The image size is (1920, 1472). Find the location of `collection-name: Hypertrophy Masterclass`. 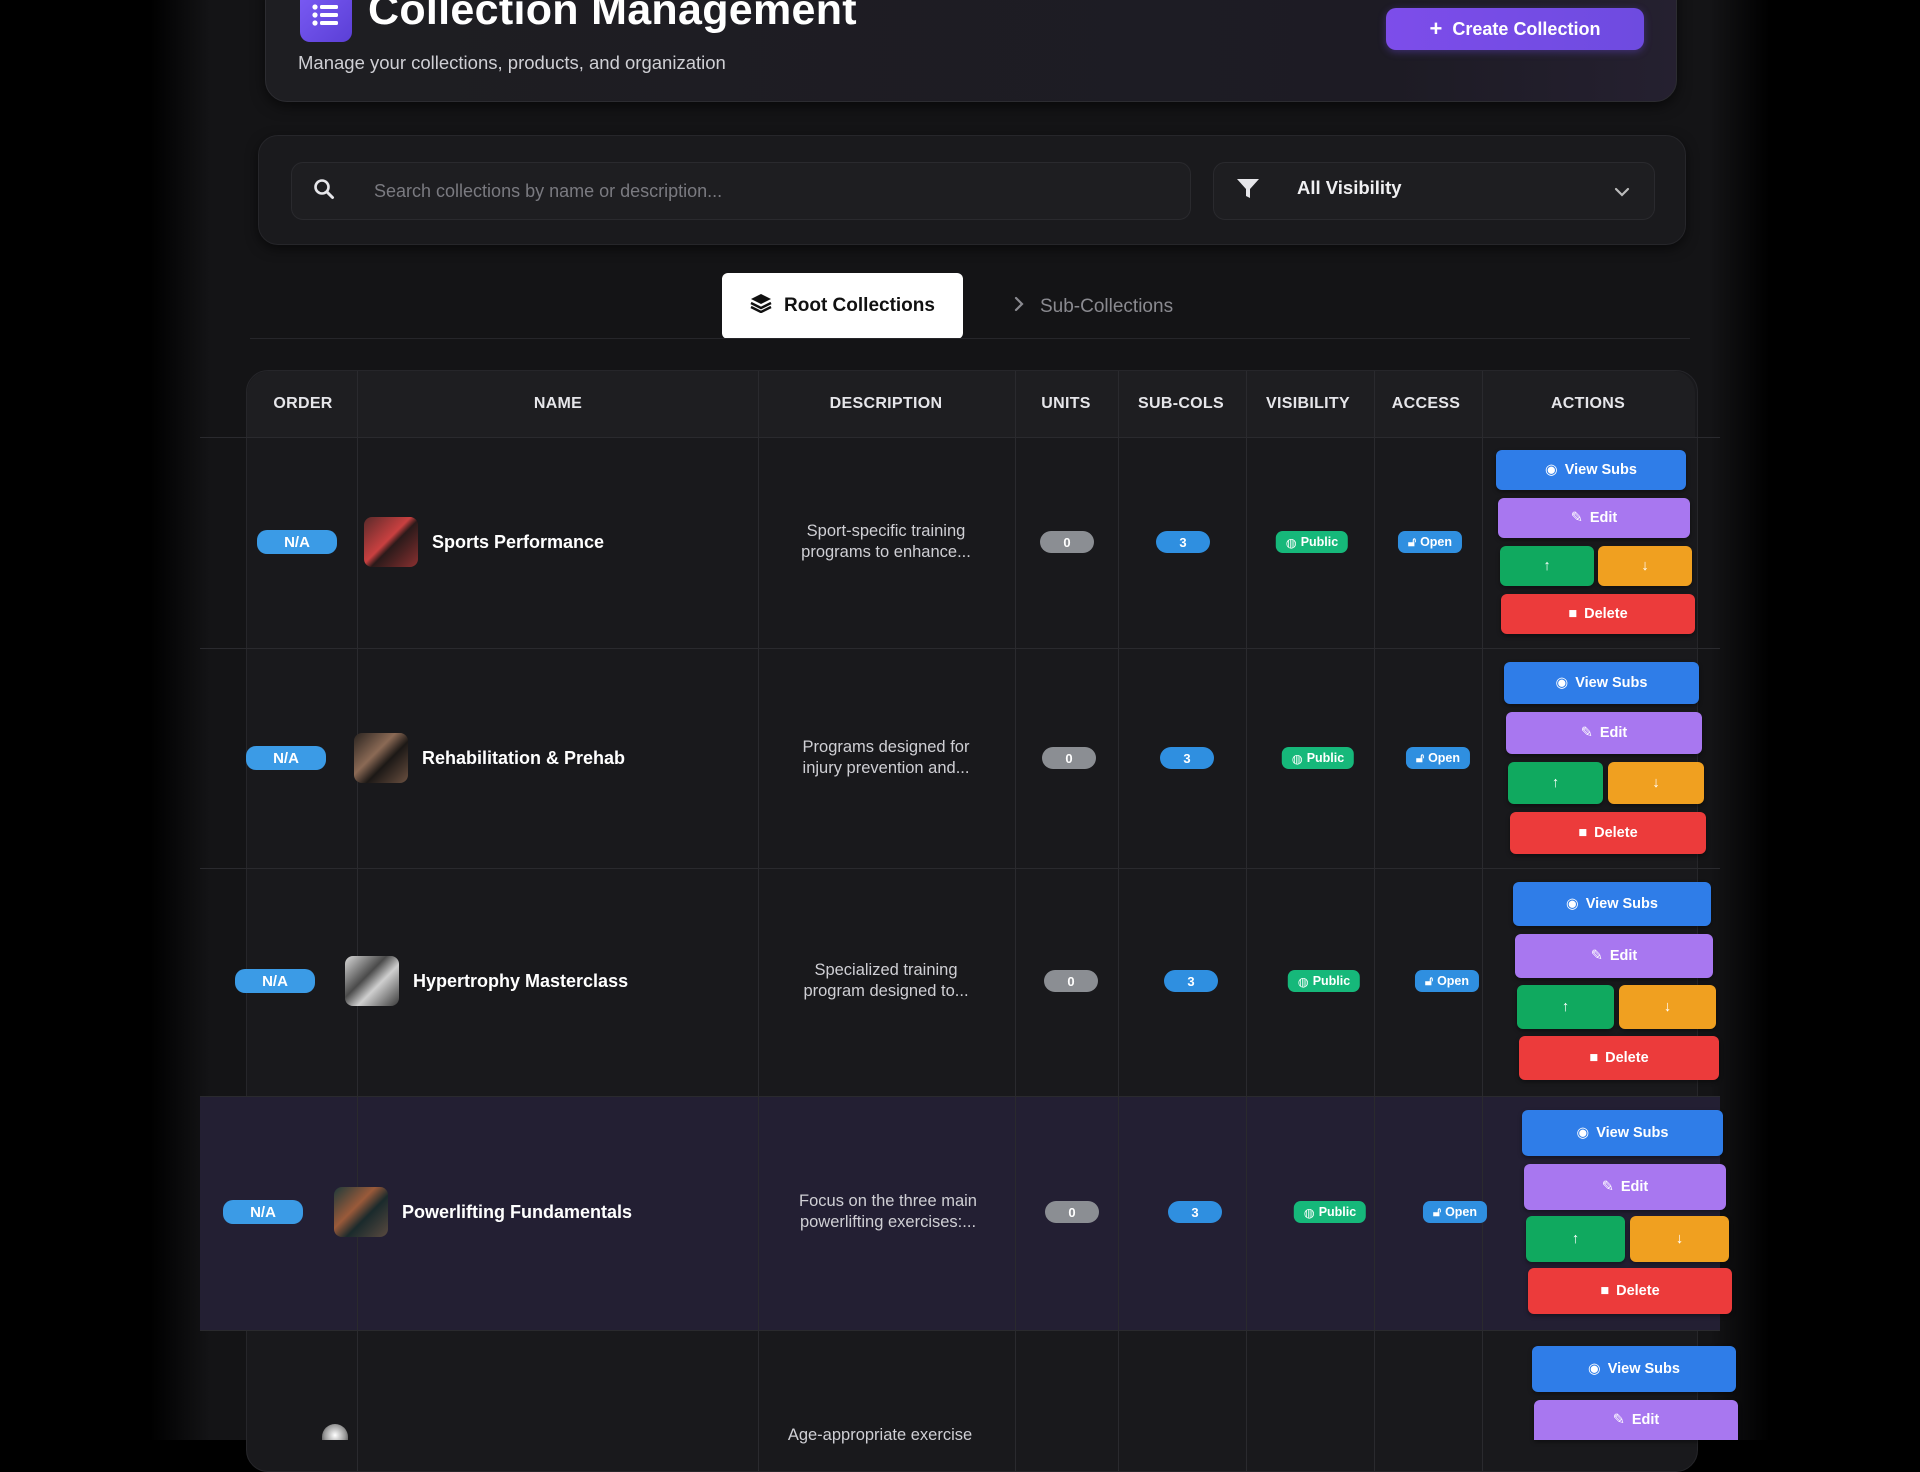

collection-name: Hypertrophy Masterclass is located at coordinates (521, 980).